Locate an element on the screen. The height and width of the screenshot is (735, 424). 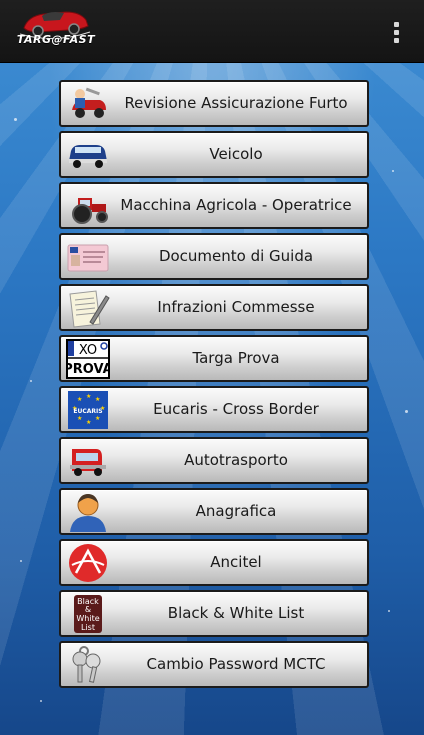
menu-item-label: Ancitel is located at coordinates (236, 562).